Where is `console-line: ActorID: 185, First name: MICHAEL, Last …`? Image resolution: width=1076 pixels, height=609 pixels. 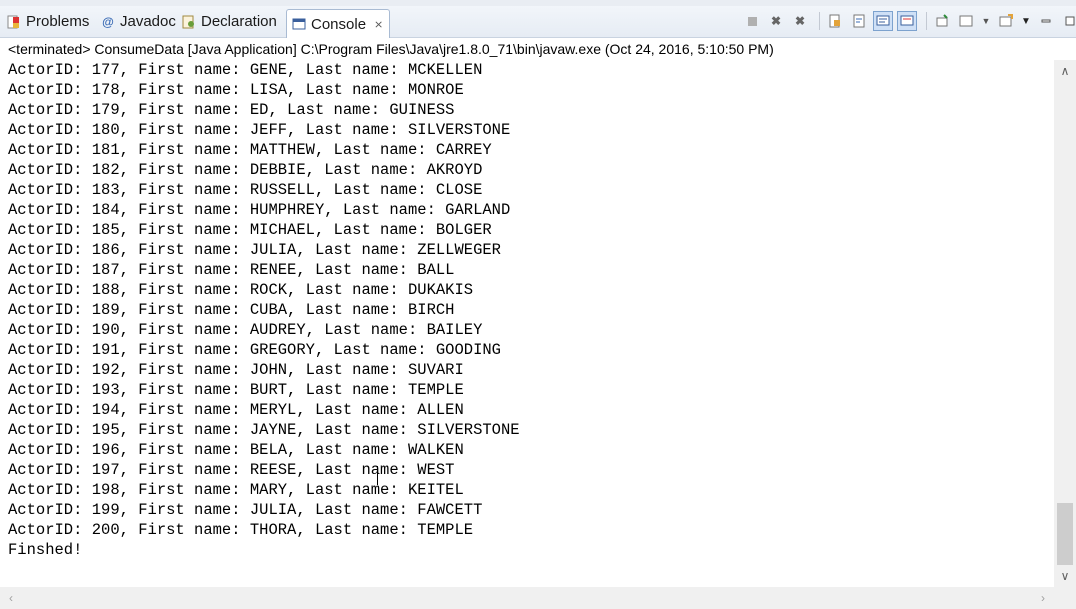
console-line: ActorID: 185, First name: MICHAEL, Last … is located at coordinates (250, 230).